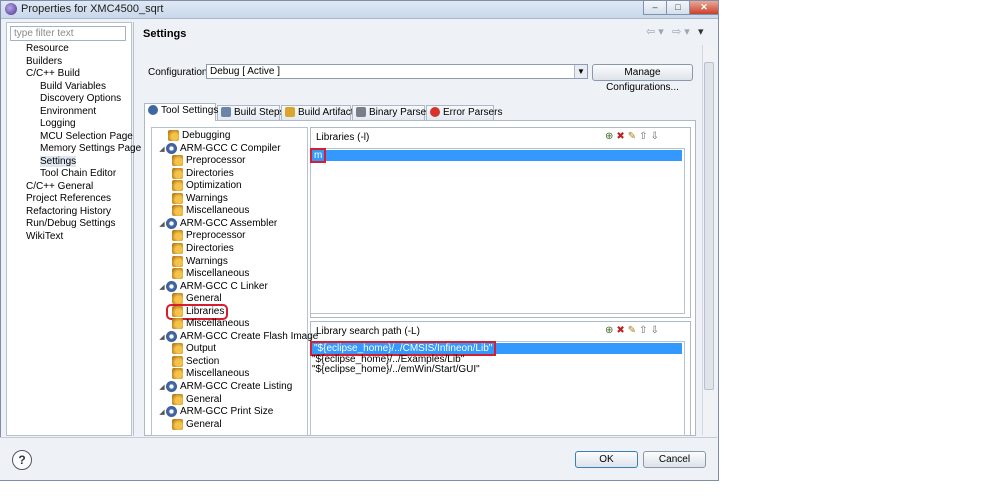 The image size is (999, 502). I want to click on error-icon, so click(435, 112).